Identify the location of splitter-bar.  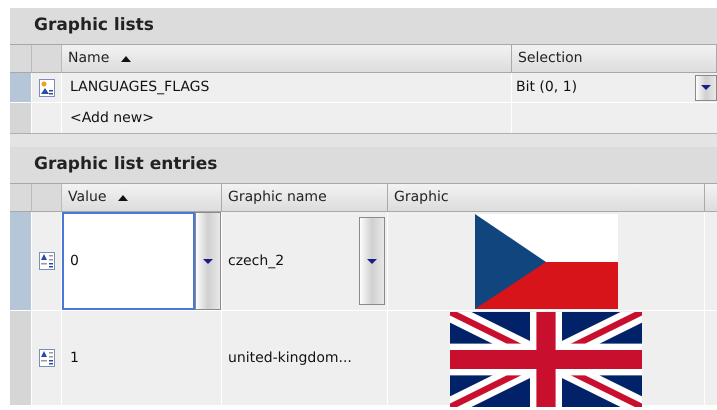
(363, 140).